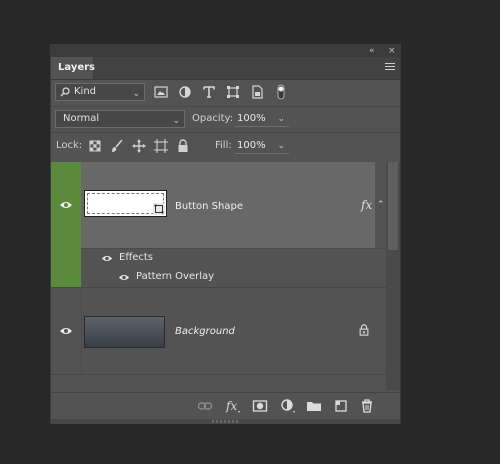 This screenshot has height=464, width=500. What do you see at coordinates (185, 92) in the screenshot?
I see `adjustment-filter-icon` at bounding box center [185, 92].